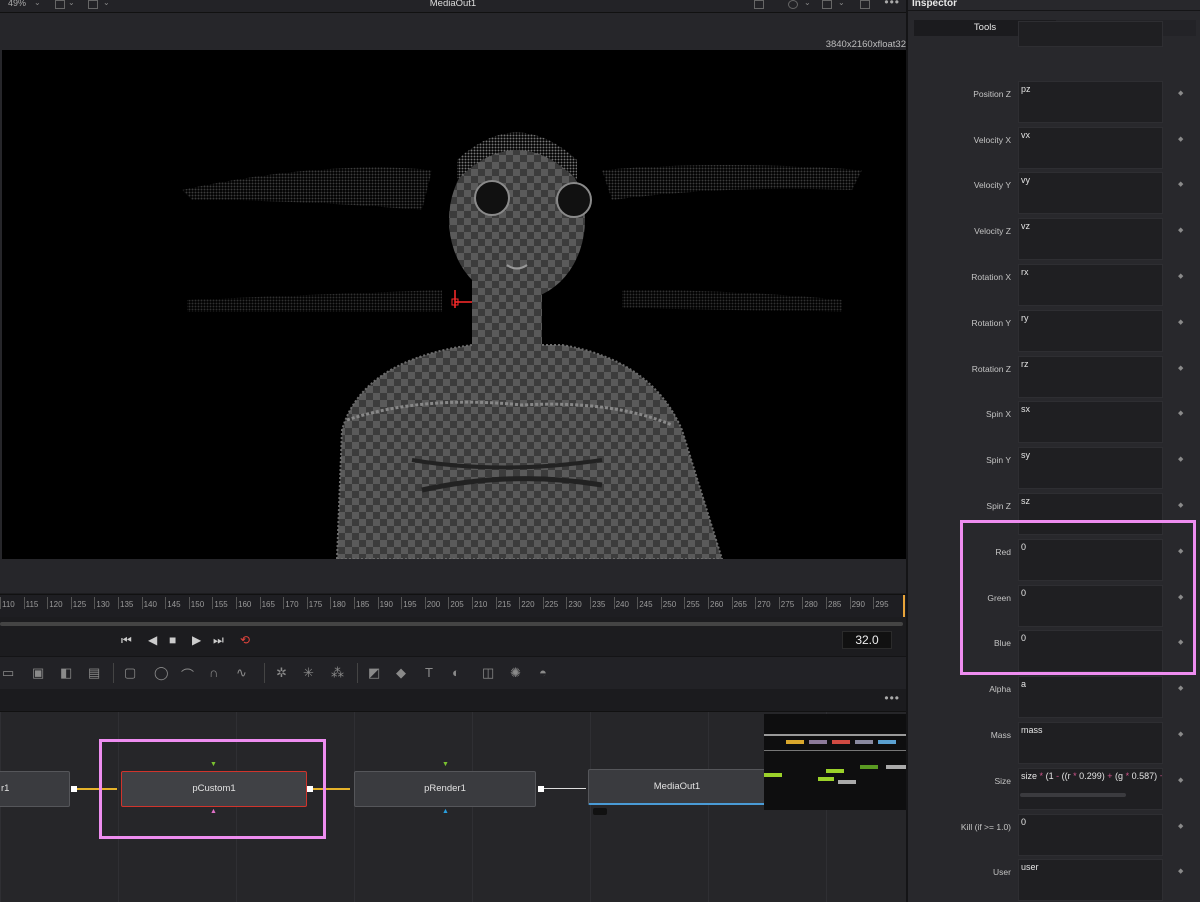  I want to click on param-field-spin-x: sx, so click(1090, 422).